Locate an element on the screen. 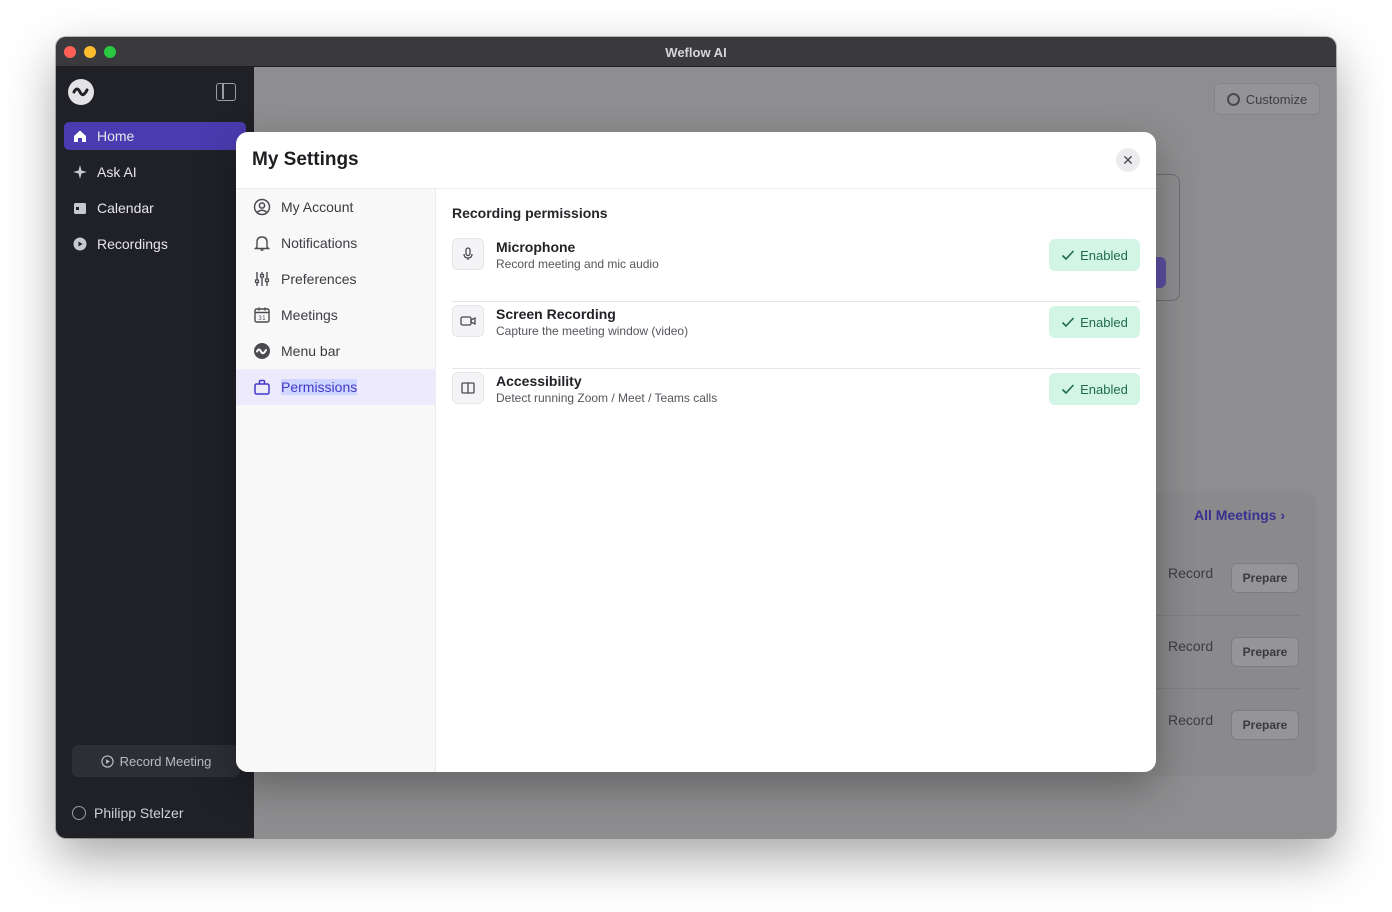 This screenshot has height=912, width=1392. settings-nav-preferences: Preferences is located at coordinates (336, 279).